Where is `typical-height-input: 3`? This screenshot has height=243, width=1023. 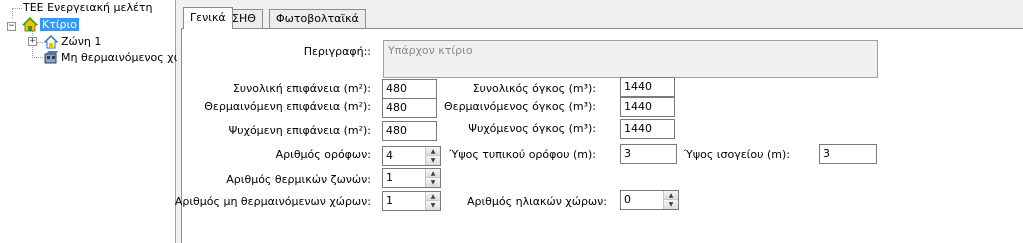 typical-height-input: 3 is located at coordinates (648, 154).